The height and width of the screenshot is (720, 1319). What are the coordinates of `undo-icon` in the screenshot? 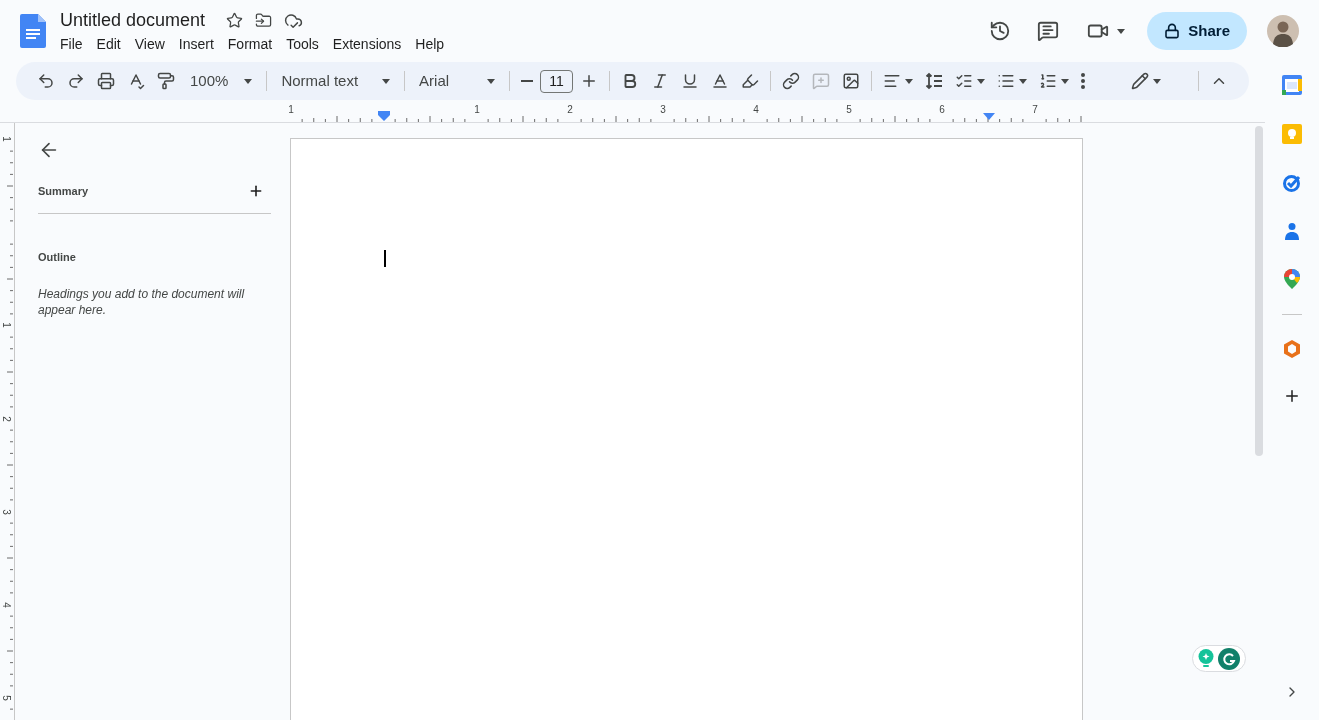 It's located at (46, 81).